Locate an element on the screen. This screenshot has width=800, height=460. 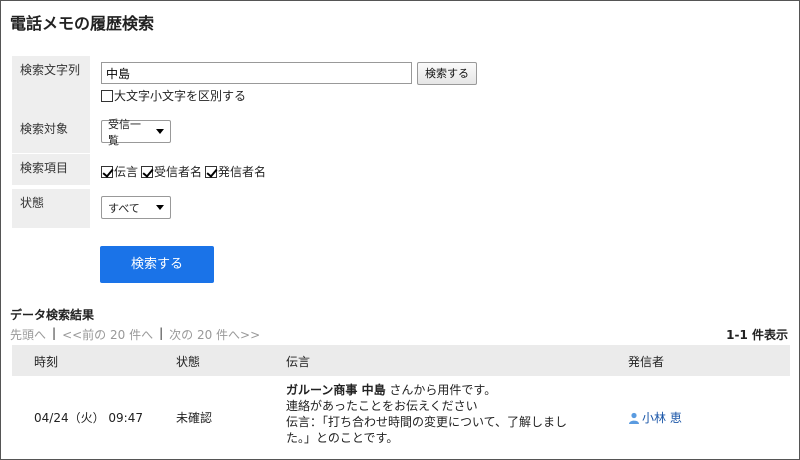
search-input is located at coordinates (256, 73).